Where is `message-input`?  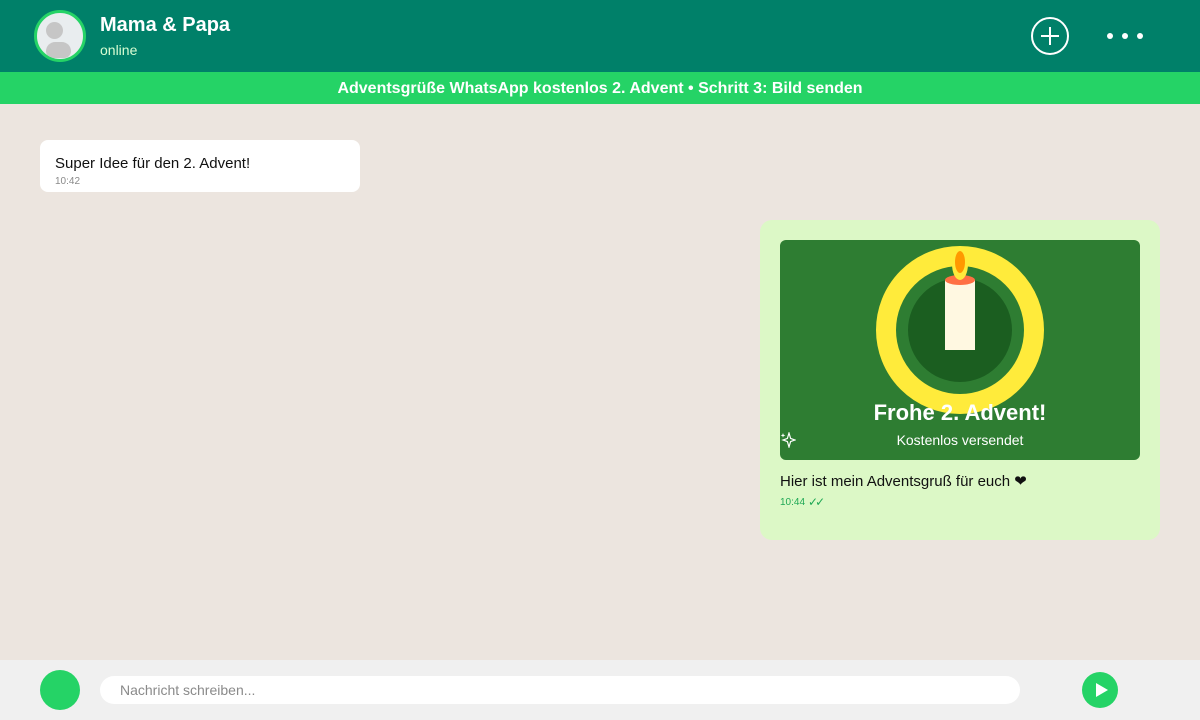 message-input is located at coordinates (560, 690).